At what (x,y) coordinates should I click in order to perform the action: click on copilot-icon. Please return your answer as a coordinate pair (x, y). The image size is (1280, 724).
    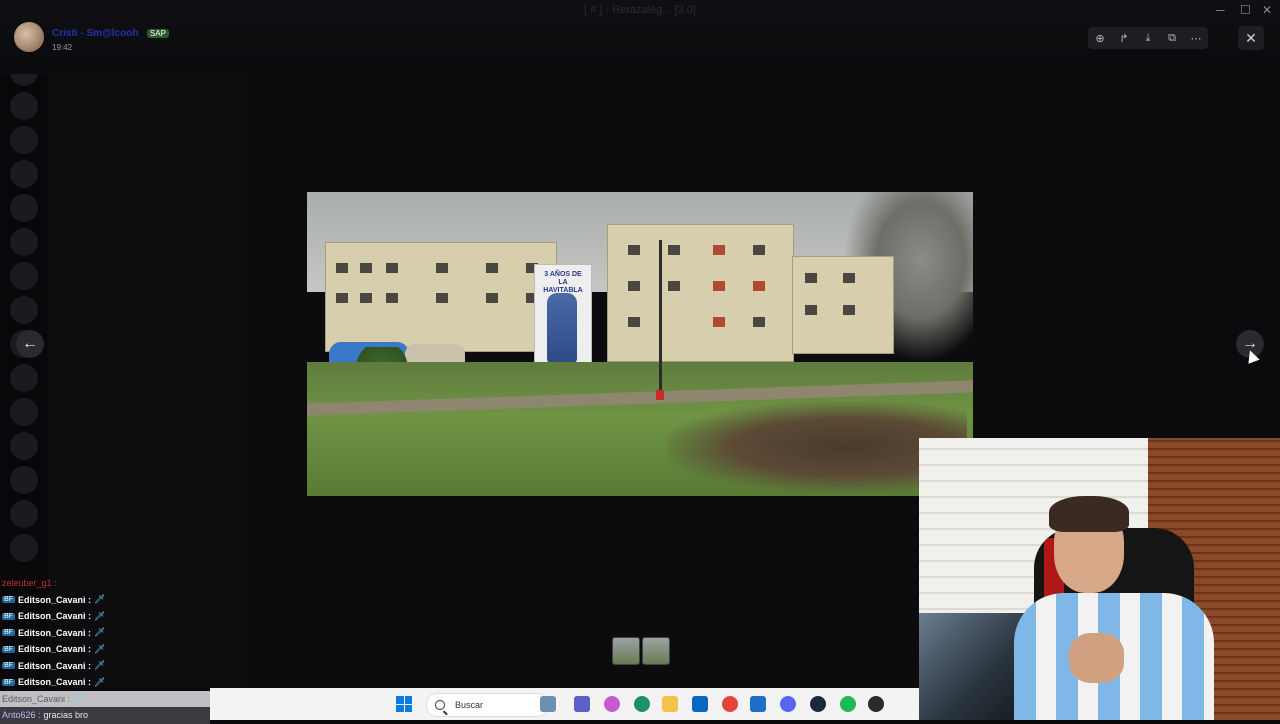
    Looking at the image, I should click on (612, 704).